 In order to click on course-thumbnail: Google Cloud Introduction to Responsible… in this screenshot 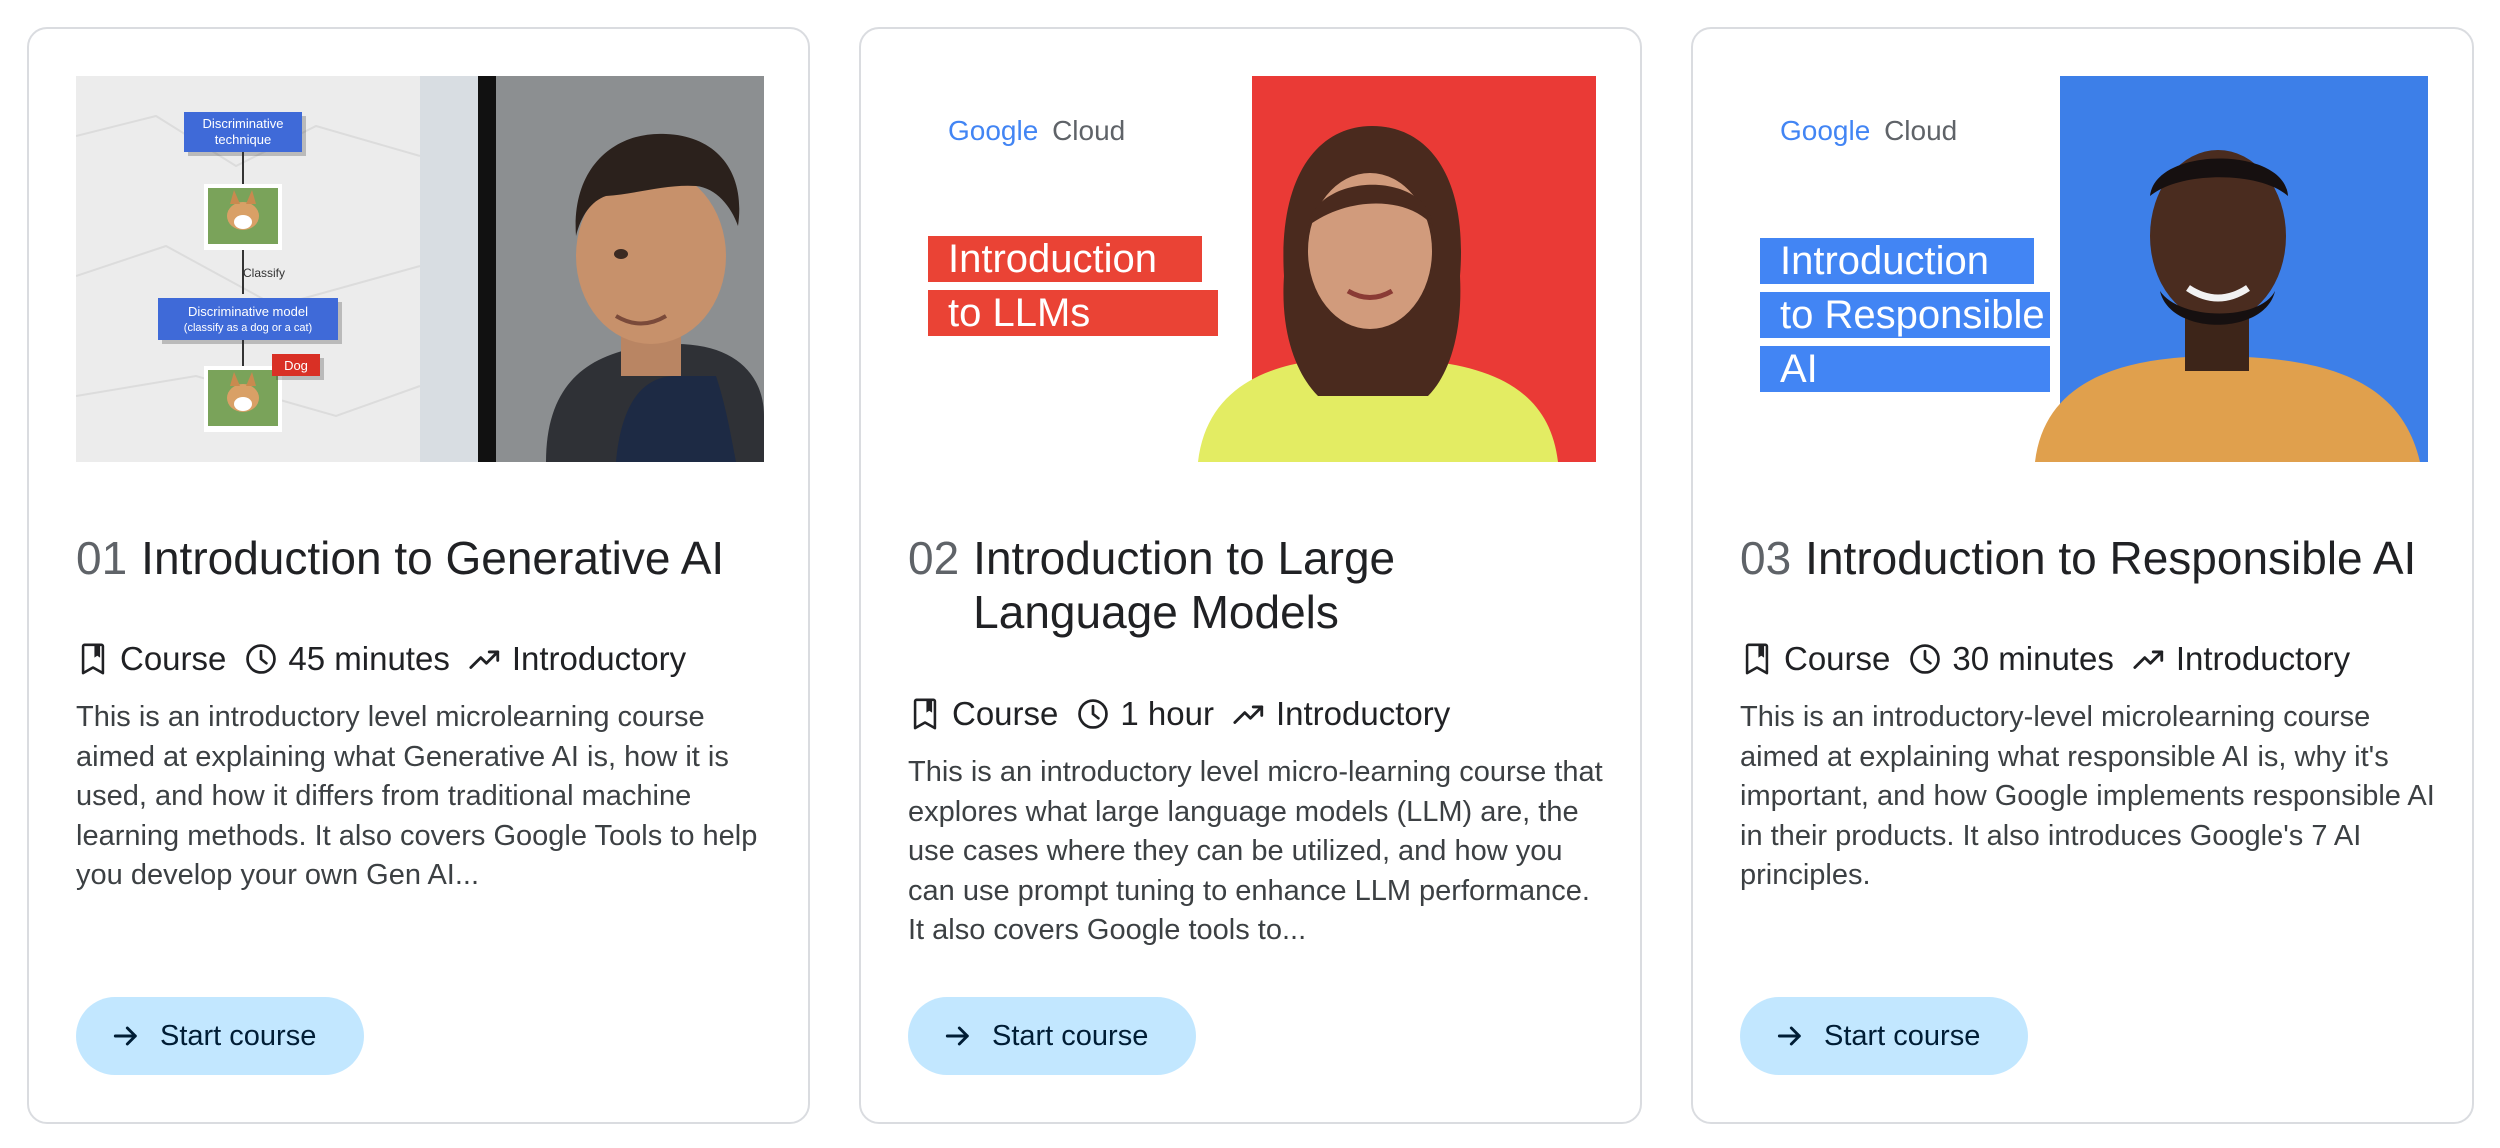, I will do `click(2084, 269)`.